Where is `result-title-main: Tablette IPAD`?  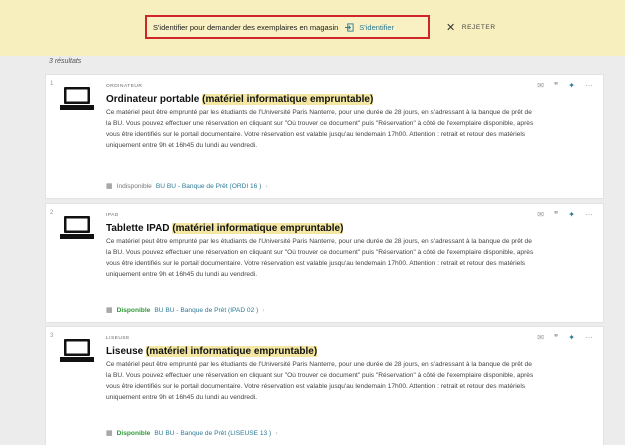 result-title-main: Tablette IPAD is located at coordinates (138, 228).